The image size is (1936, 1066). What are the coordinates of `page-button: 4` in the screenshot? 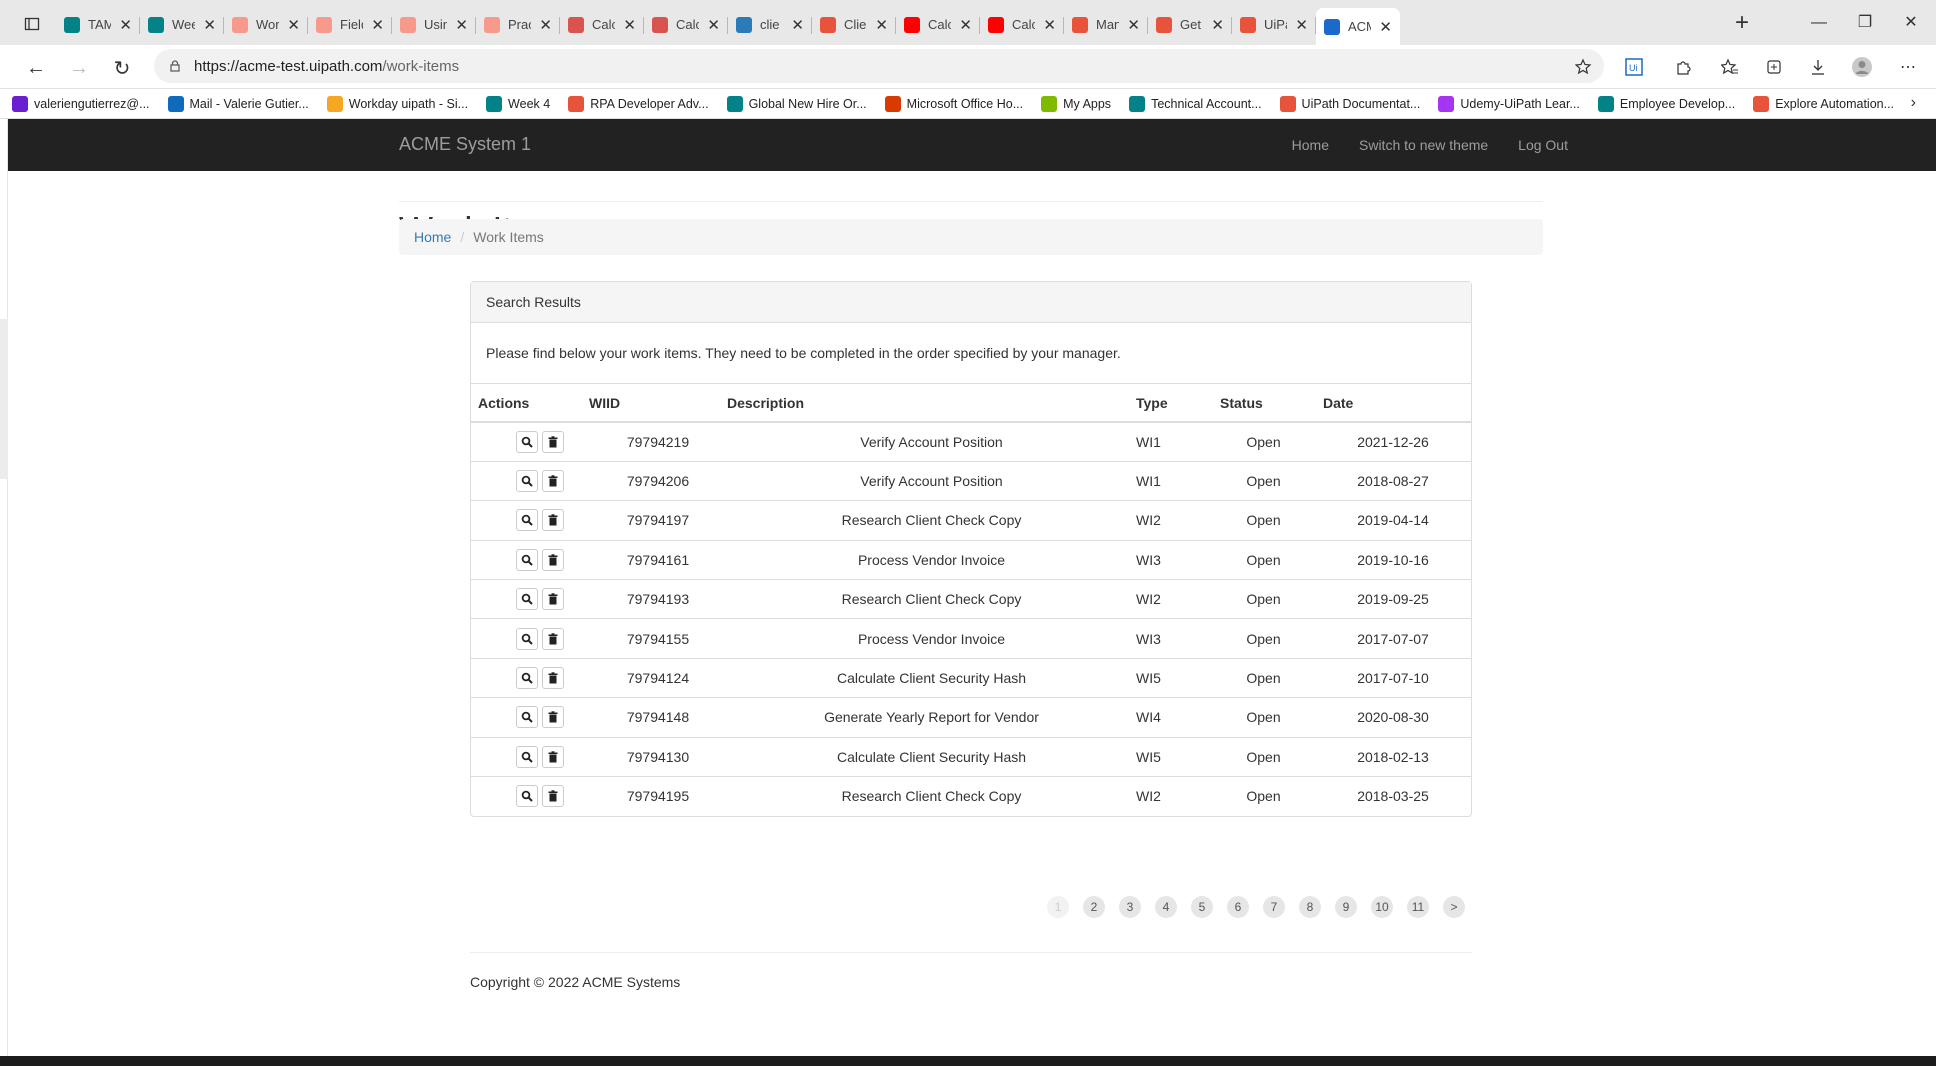 It's located at (1166, 907).